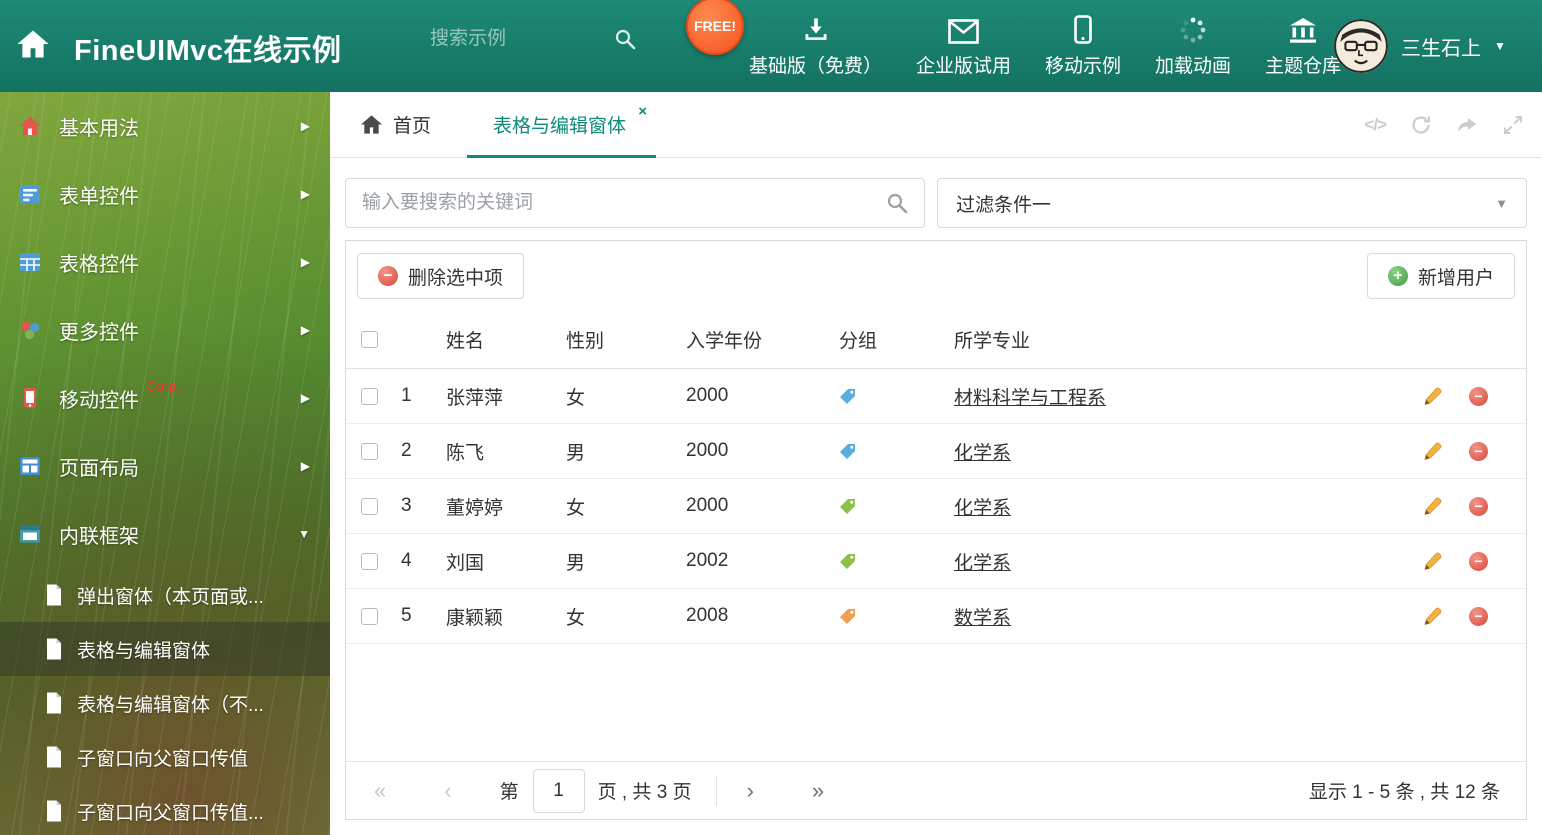 This screenshot has height=835, width=1542. Describe the element at coordinates (1501, 203) in the screenshot. I see `caret-down-icon: ▼` at that location.